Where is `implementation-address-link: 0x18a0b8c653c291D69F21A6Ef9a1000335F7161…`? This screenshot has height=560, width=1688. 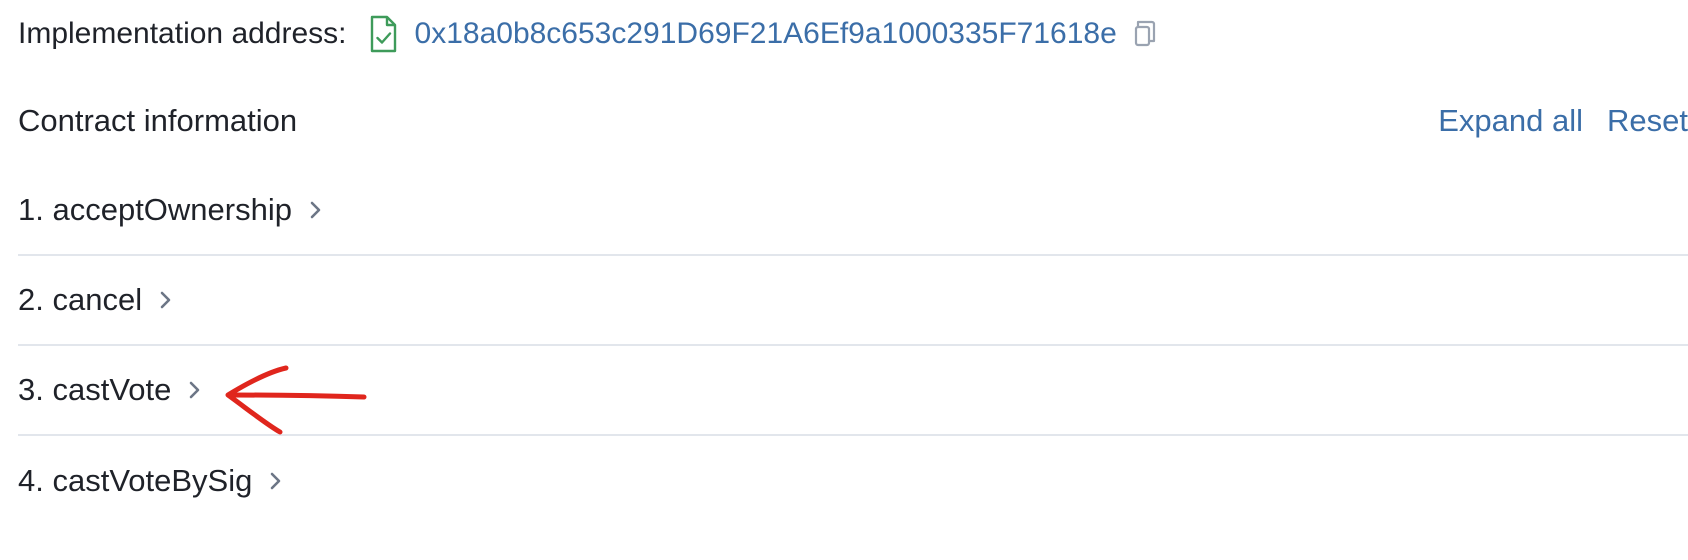
implementation-address-link: 0x18a0b8c653c291D69F21A6Ef9a1000335F7161… is located at coordinates (766, 34).